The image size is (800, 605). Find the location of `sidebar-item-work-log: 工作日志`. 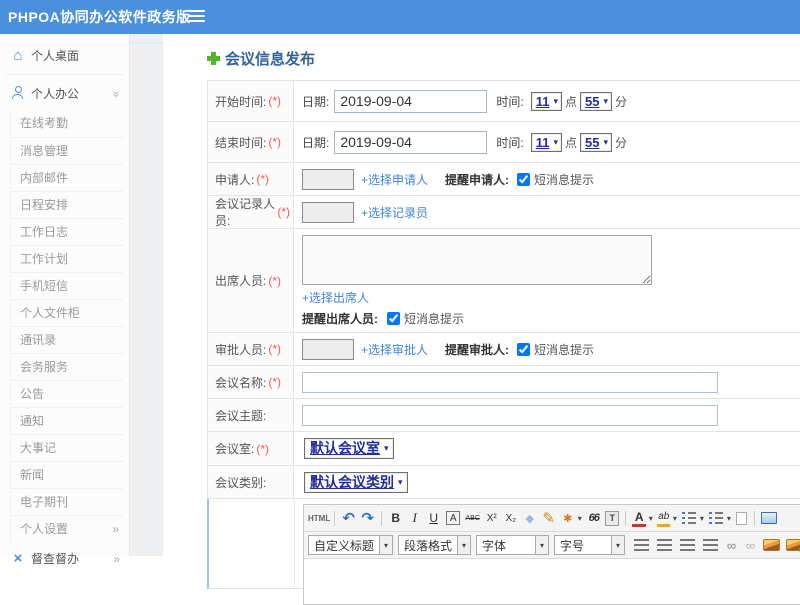

sidebar-item-work-log: 工作日志 is located at coordinates (67, 231).